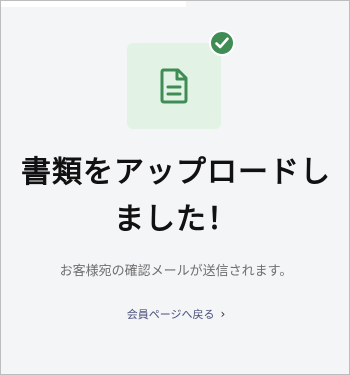  I want to click on back-link-label: 会員ページへ戻る, so click(170, 314).